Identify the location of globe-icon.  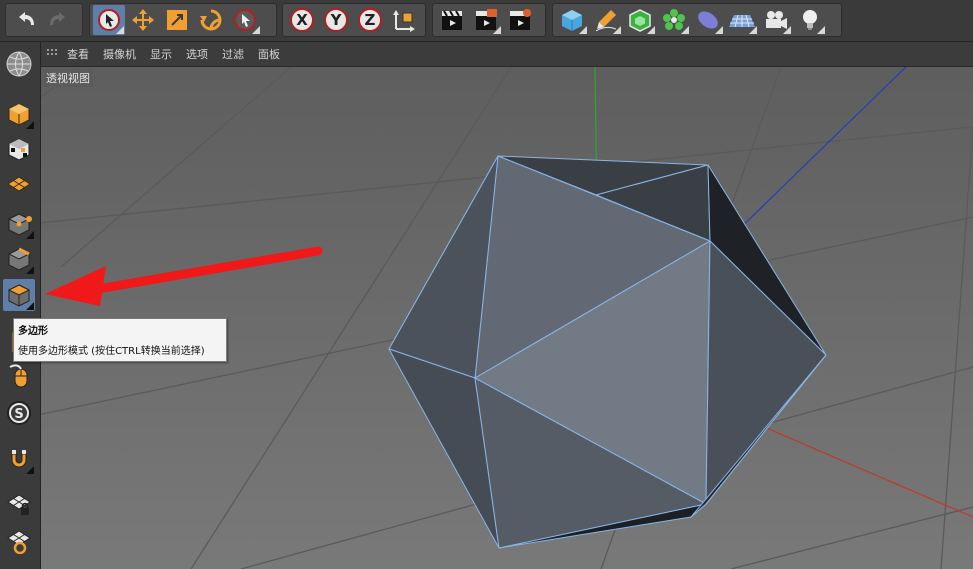
(19, 64).